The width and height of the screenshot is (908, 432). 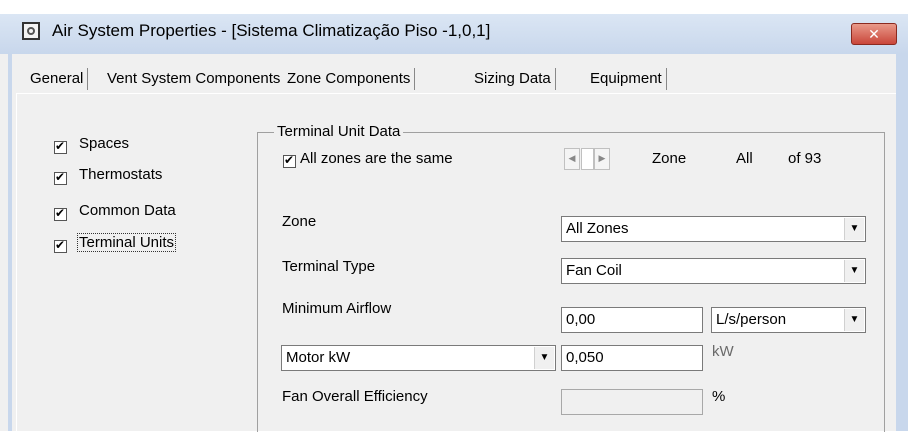 What do you see at coordinates (713, 229) in the screenshot?
I see `zone-select: All Zones ▼` at bounding box center [713, 229].